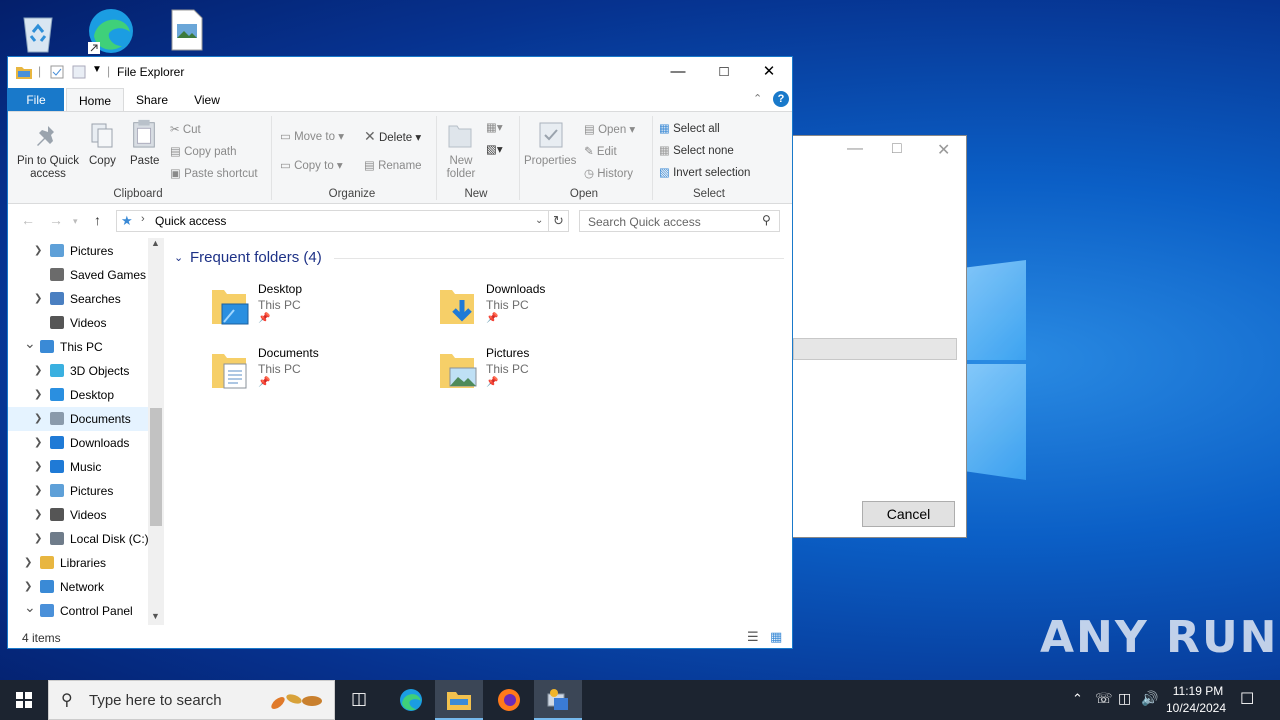  What do you see at coordinates (102, 161) in the screenshot?
I see `copy-button: Copy` at bounding box center [102, 161].